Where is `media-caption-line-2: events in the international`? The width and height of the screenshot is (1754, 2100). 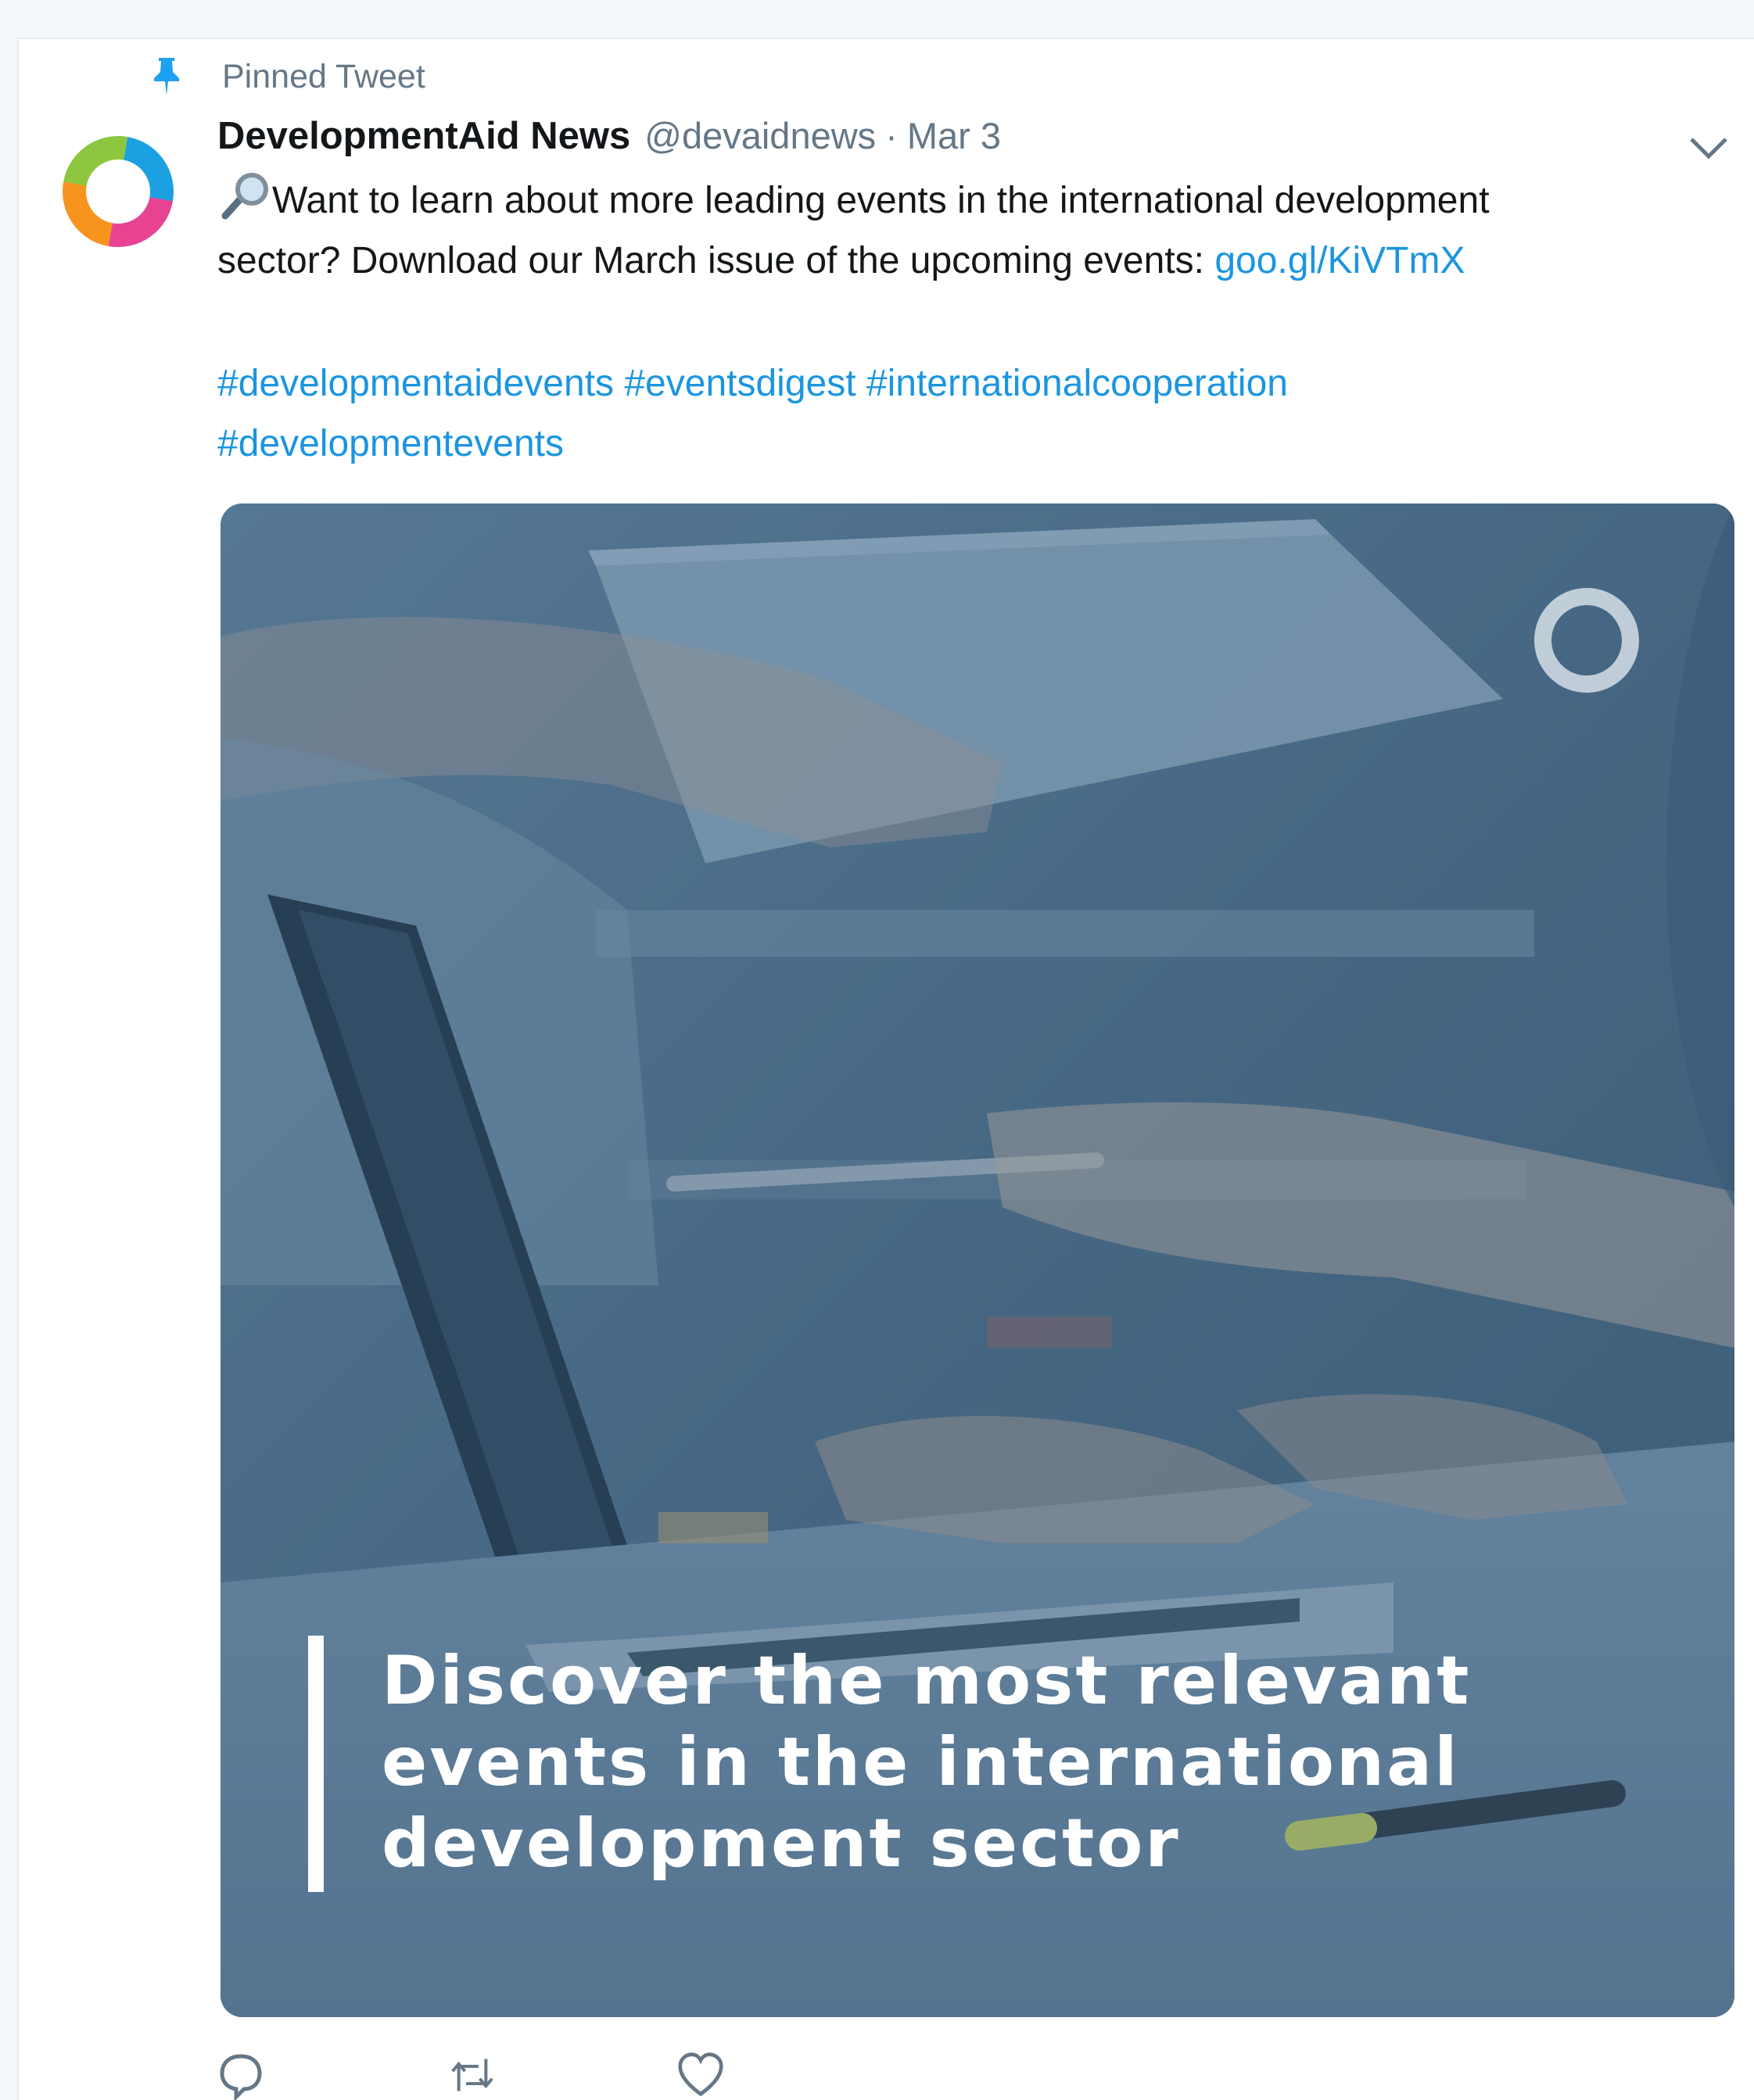 media-caption-line-2: events in the international is located at coordinates (921, 1762).